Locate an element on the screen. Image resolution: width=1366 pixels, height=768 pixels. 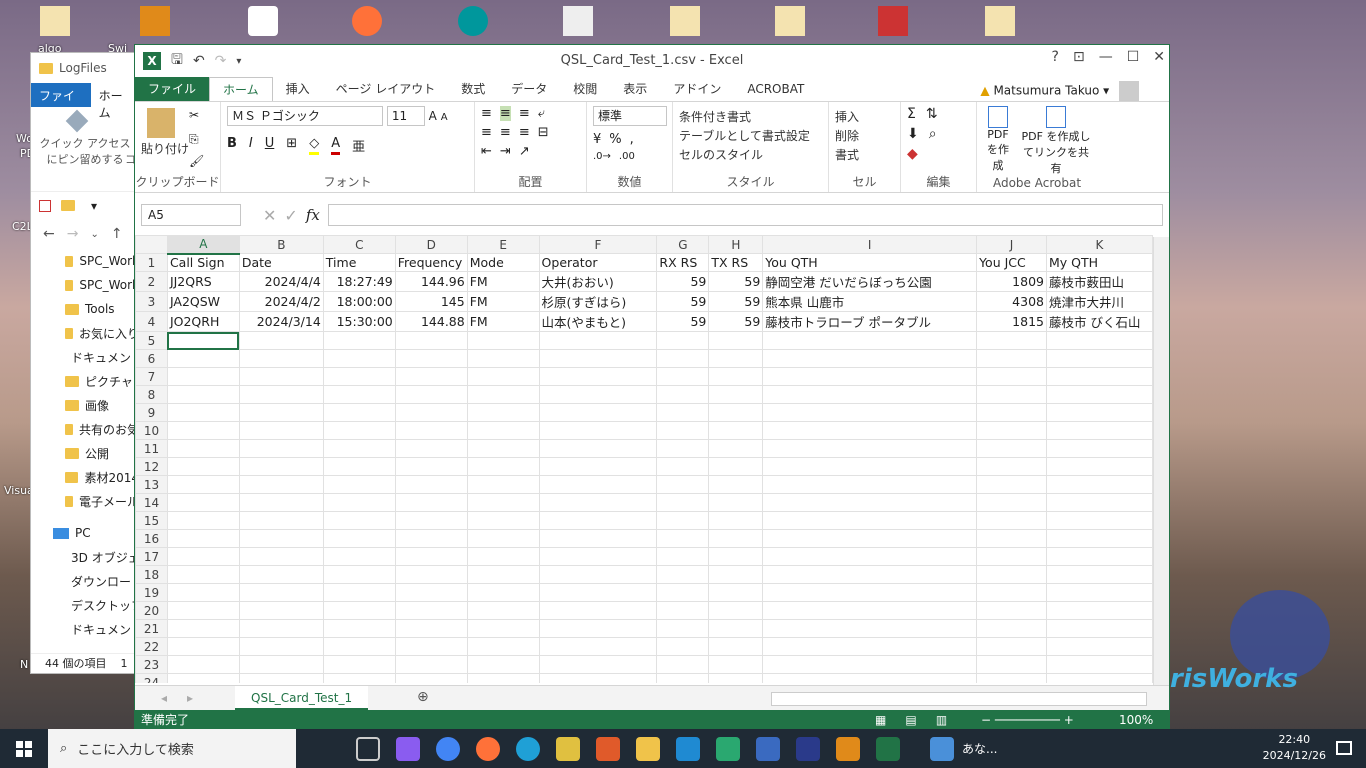
app-icon is located at coordinates (808, 748).